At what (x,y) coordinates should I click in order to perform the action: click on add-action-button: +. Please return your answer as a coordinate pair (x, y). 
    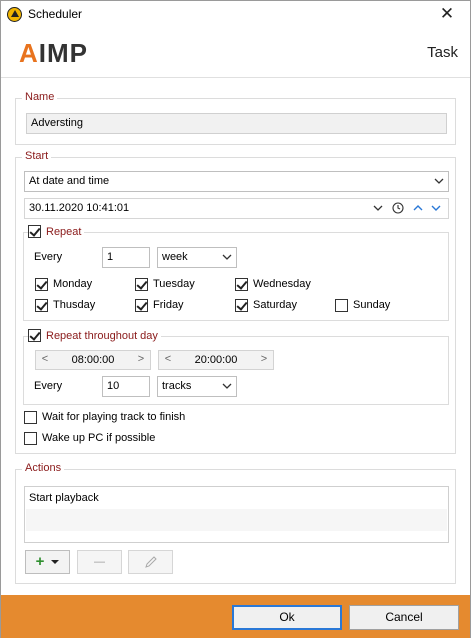
    Looking at the image, I should click on (47, 562).